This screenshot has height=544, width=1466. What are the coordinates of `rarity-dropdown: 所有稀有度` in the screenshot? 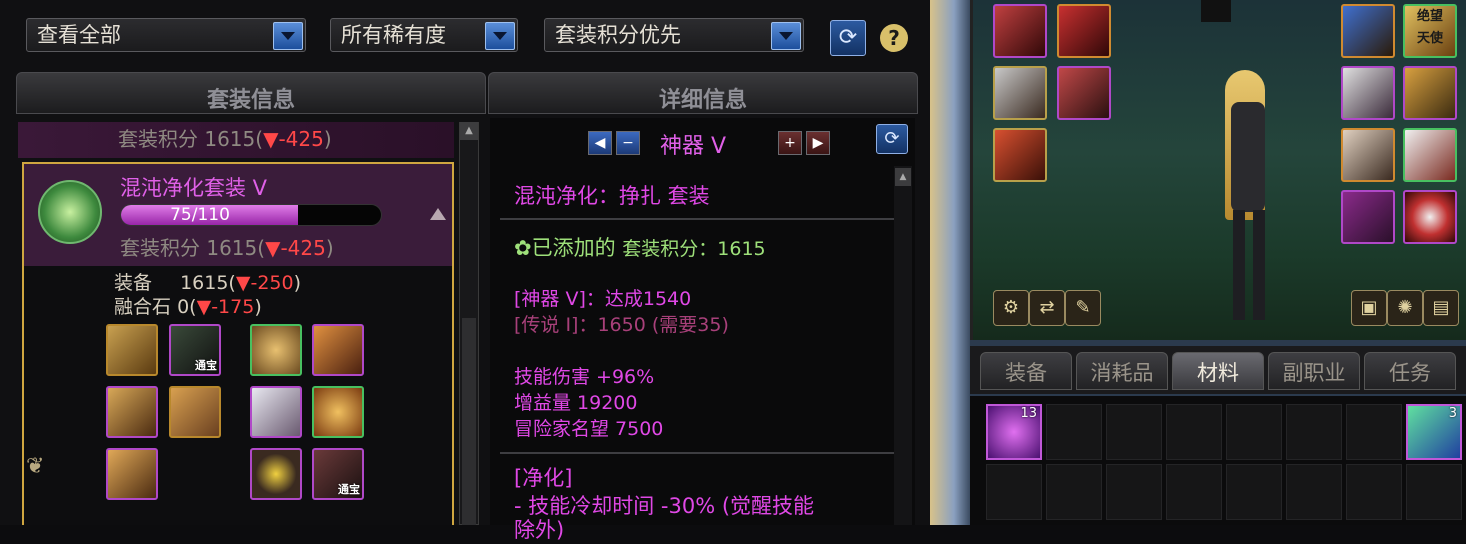 It's located at (424, 35).